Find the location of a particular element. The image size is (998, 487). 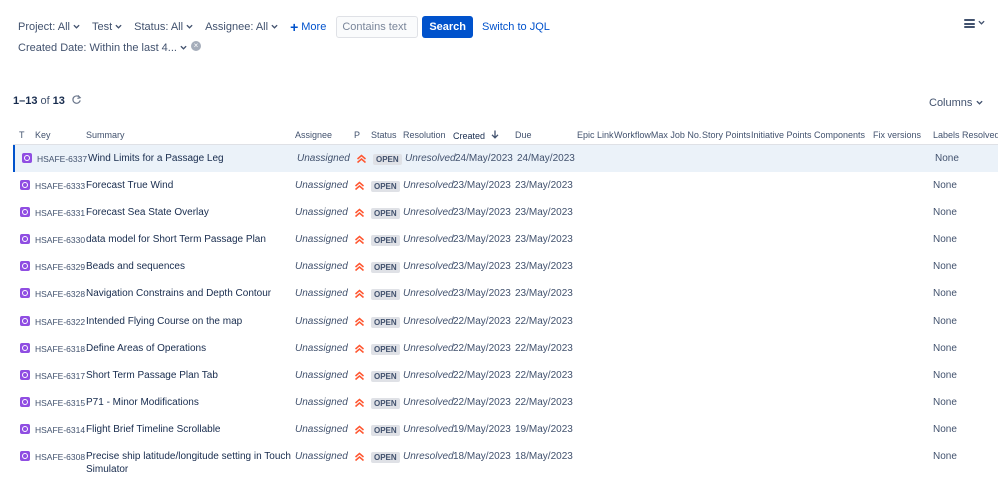

project-filter: Project: All is located at coordinates (49, 27).